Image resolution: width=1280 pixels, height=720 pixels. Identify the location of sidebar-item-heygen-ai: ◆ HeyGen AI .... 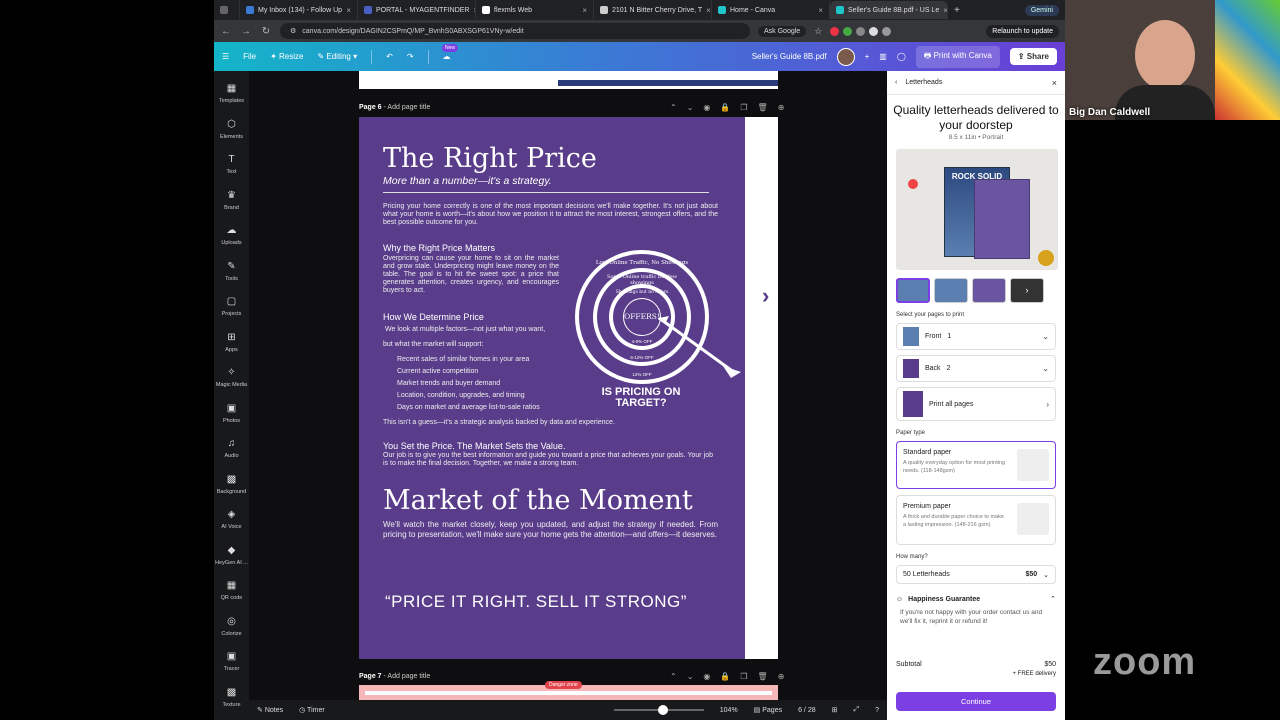
(231, 555).